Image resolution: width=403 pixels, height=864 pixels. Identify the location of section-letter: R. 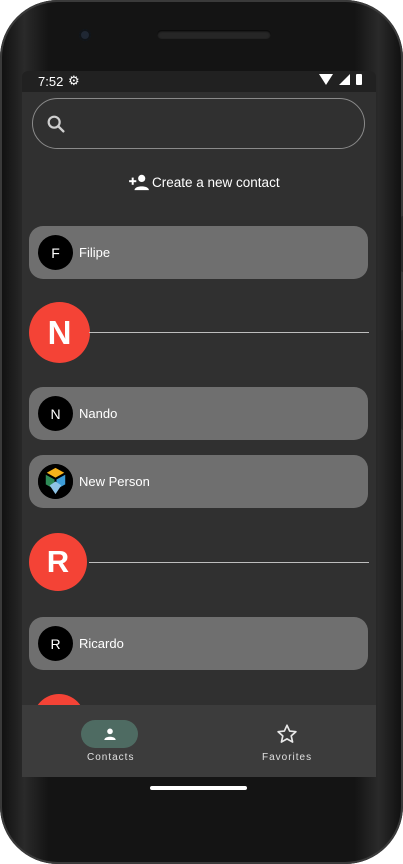
(58, 562).